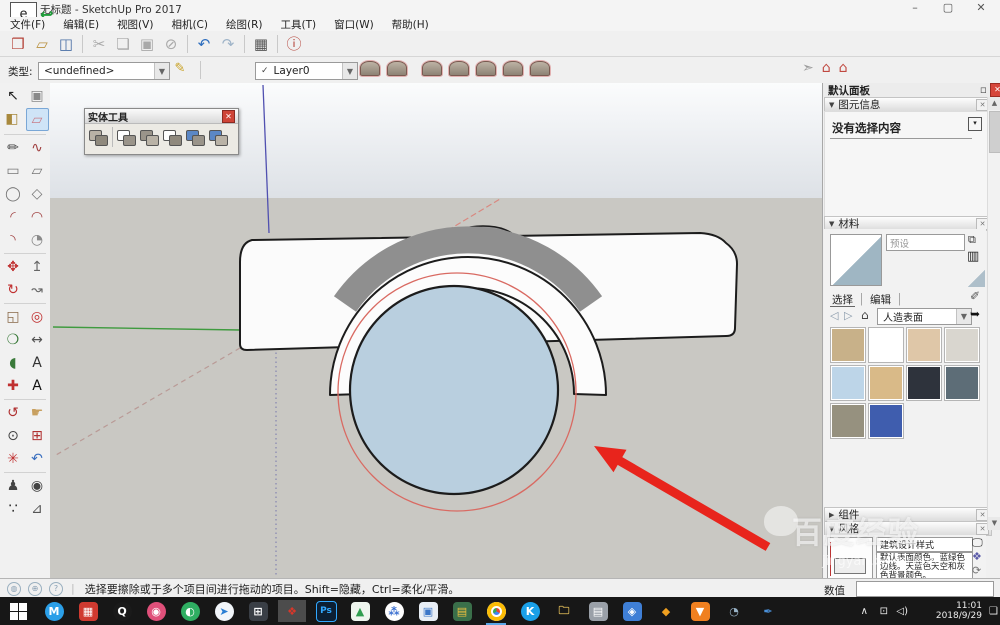 The image size is (1000, 625). I want to click on protractor-tool: ◖, so click(13, 362).